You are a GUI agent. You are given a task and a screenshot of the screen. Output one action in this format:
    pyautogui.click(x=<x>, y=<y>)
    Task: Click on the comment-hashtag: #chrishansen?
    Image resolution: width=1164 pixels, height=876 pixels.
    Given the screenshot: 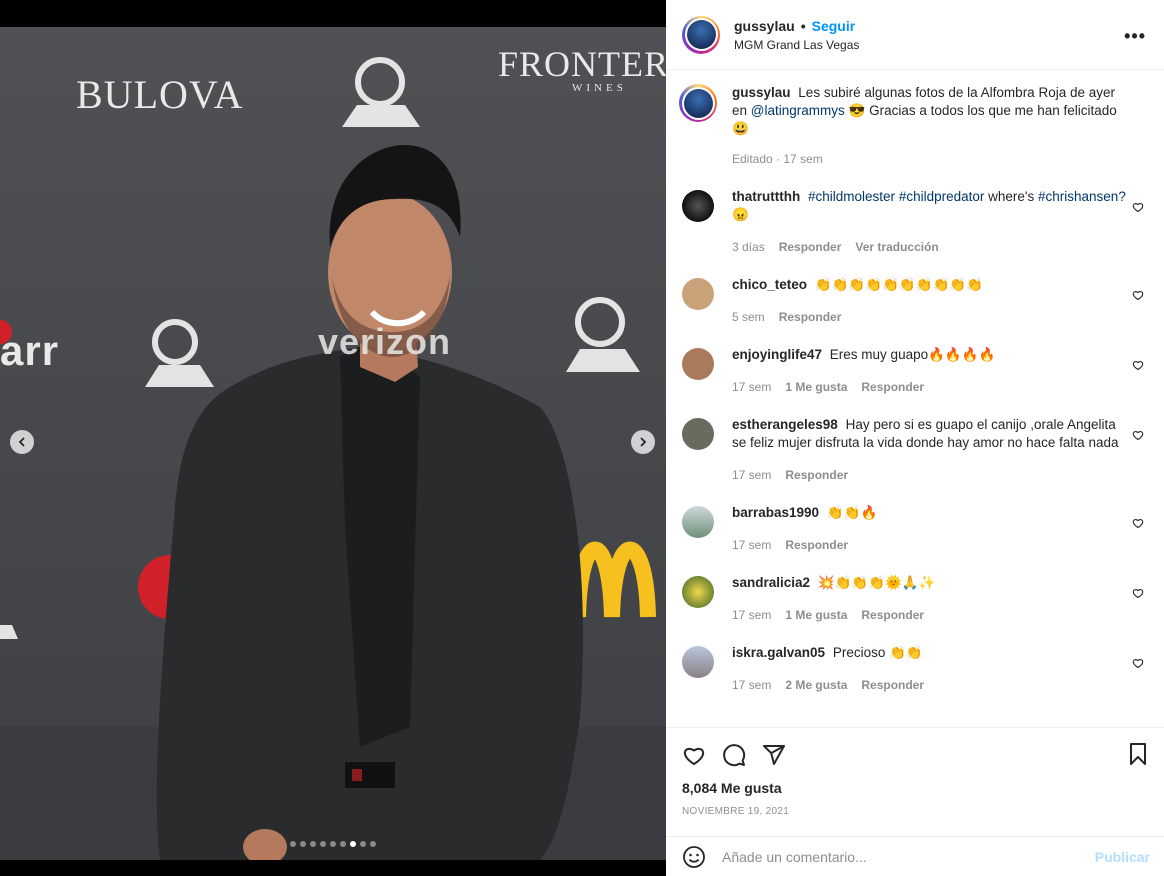 What is the action you would take?
    pyautogui.click(x=1082, y=196)
    